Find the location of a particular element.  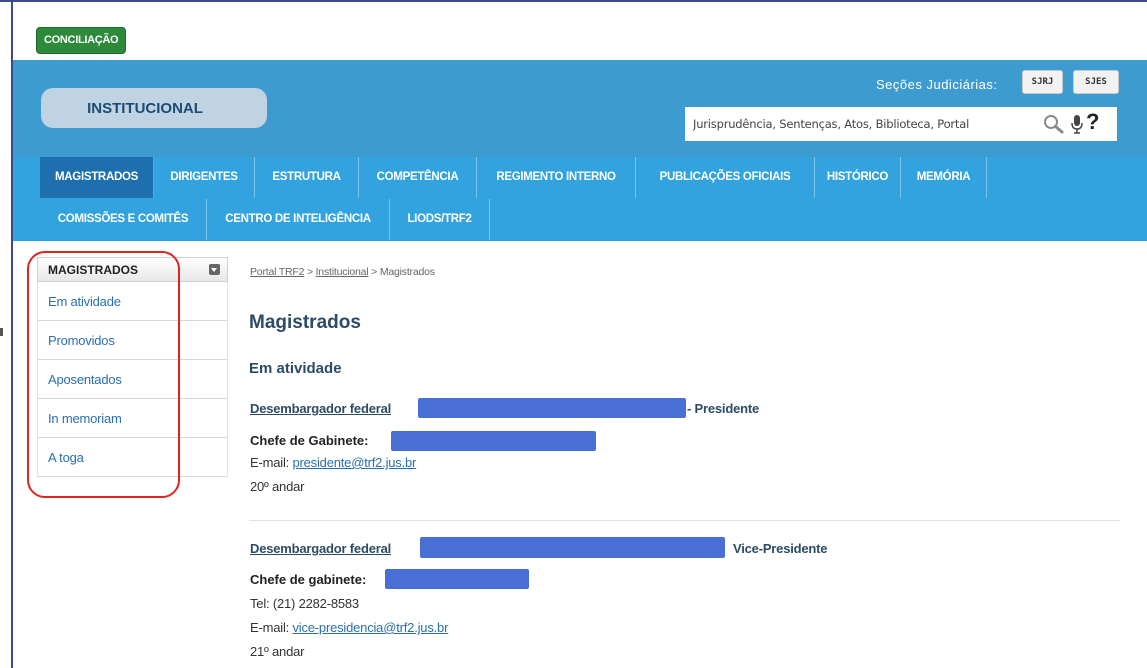

search-box: ? is located at coordinates (901, 124).